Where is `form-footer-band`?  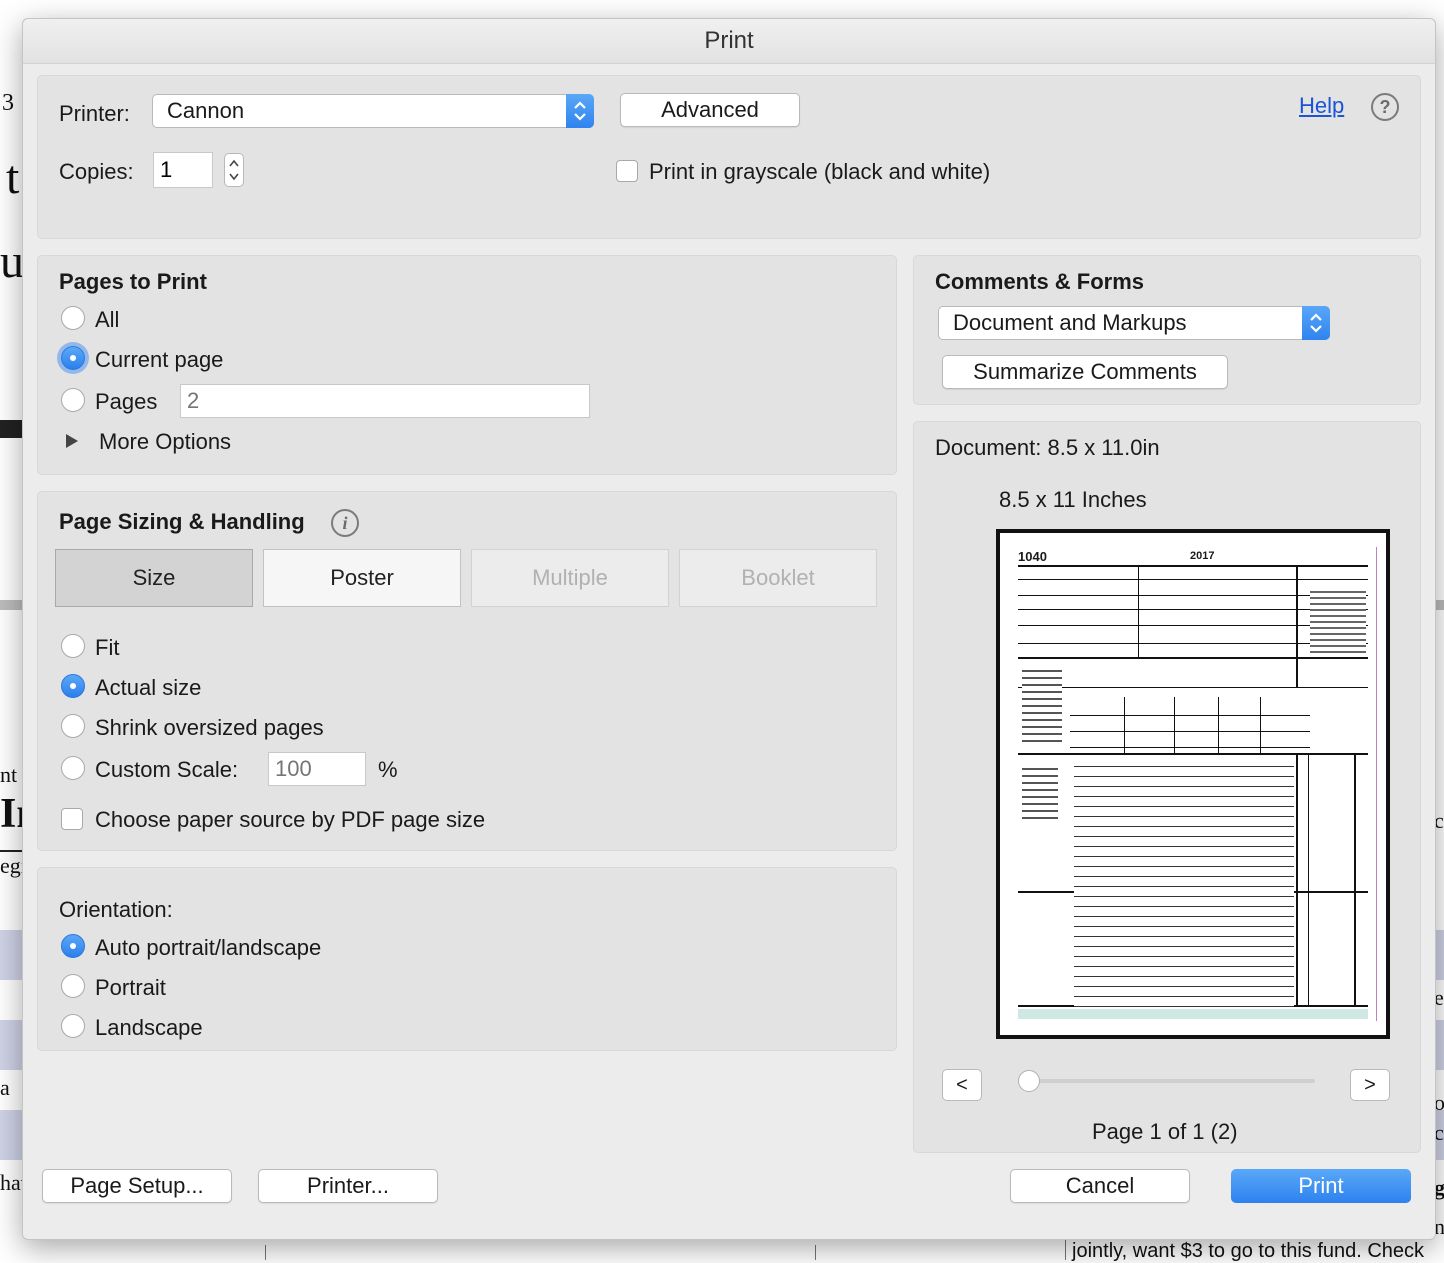 form-footer-band is located at coordinates (1193, 1014).